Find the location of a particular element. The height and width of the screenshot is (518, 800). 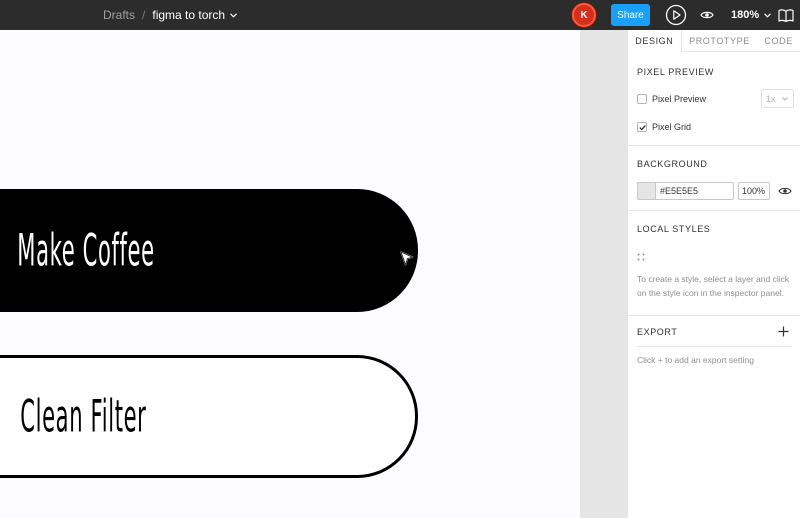

view-settings-button is located at coordinates (707, 15).